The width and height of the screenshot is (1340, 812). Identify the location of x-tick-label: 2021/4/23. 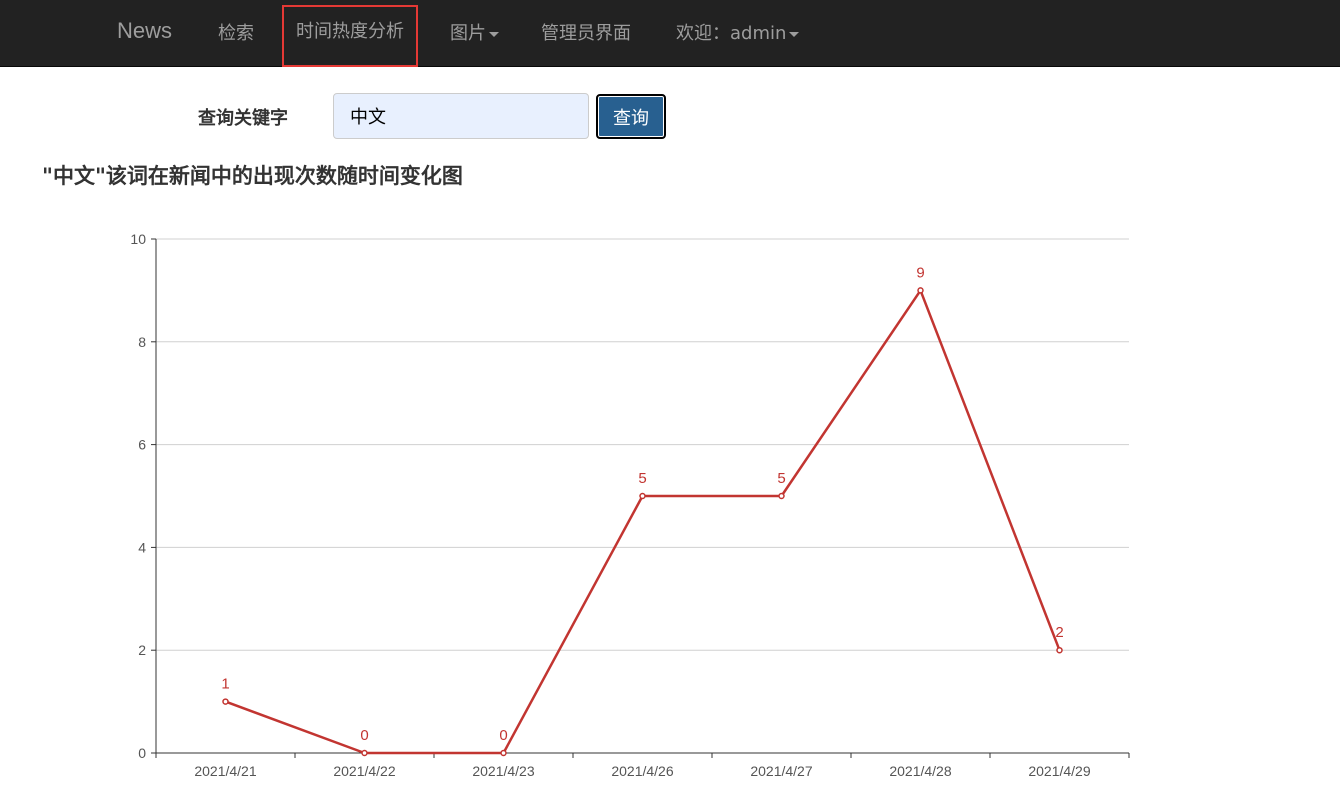
(503, 771).